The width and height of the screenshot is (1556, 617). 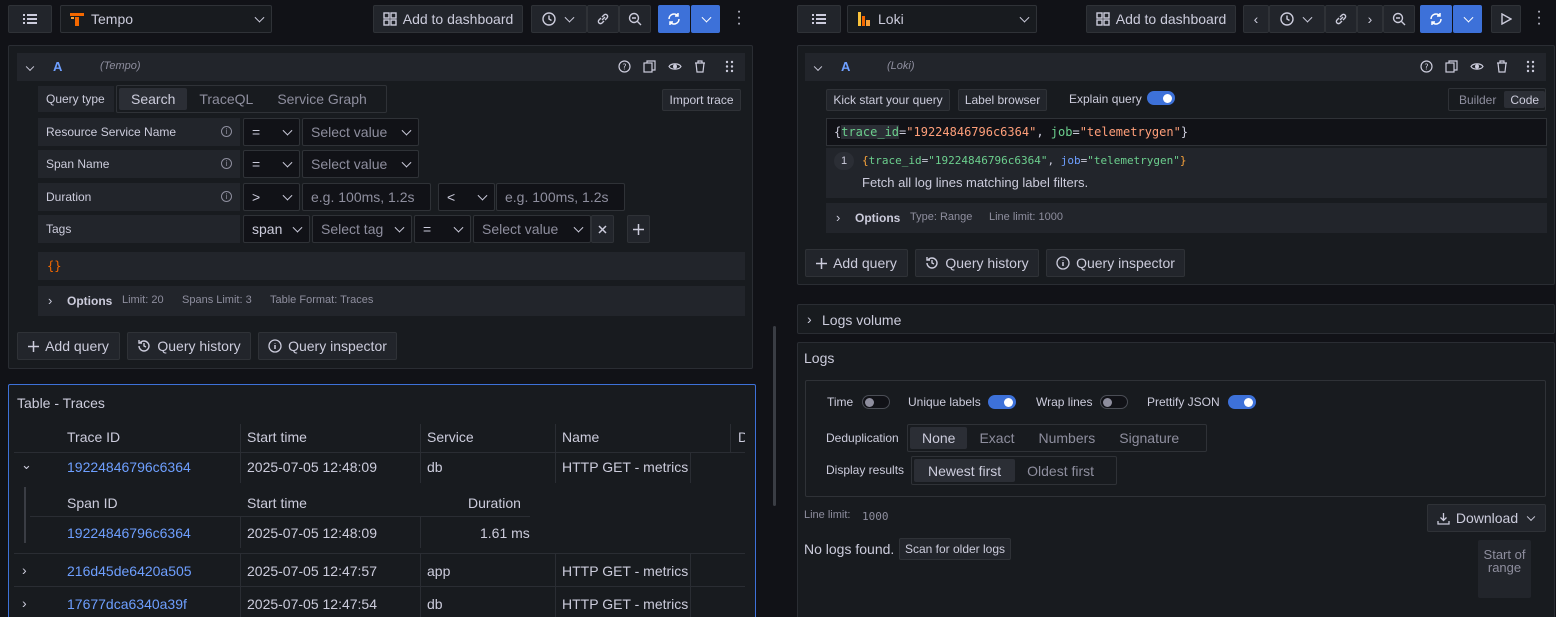 I want to click on remove-tag-button, so click(x=602, y=229).